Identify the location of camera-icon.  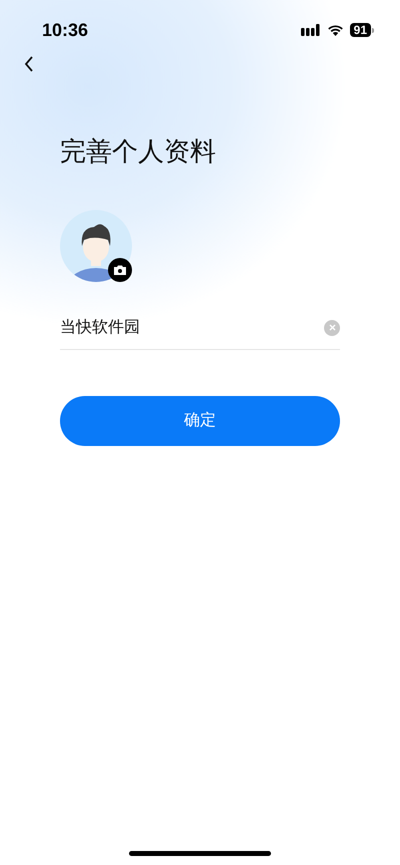
(120, 270).